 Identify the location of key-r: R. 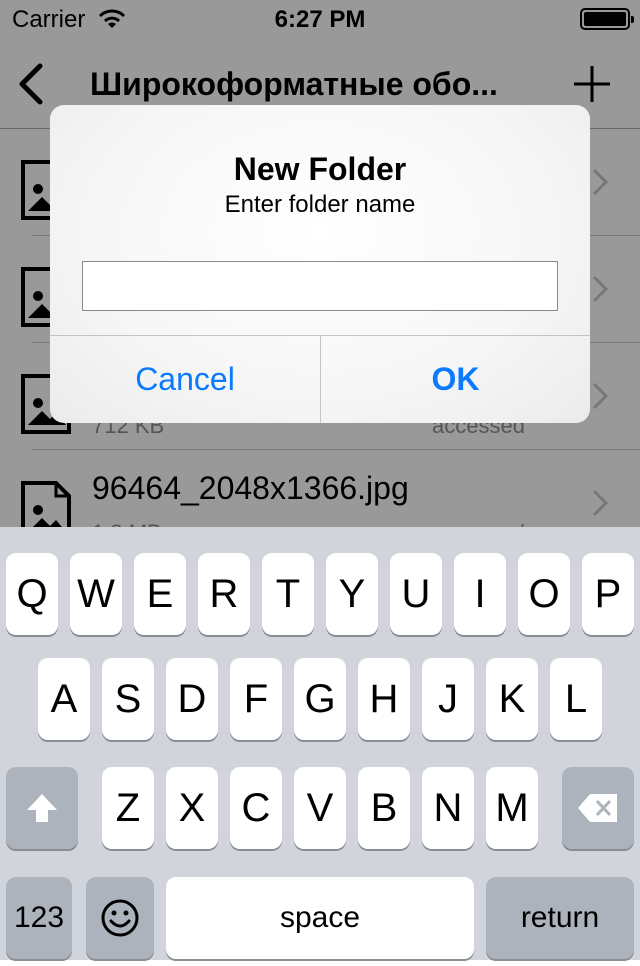
(224, 594).